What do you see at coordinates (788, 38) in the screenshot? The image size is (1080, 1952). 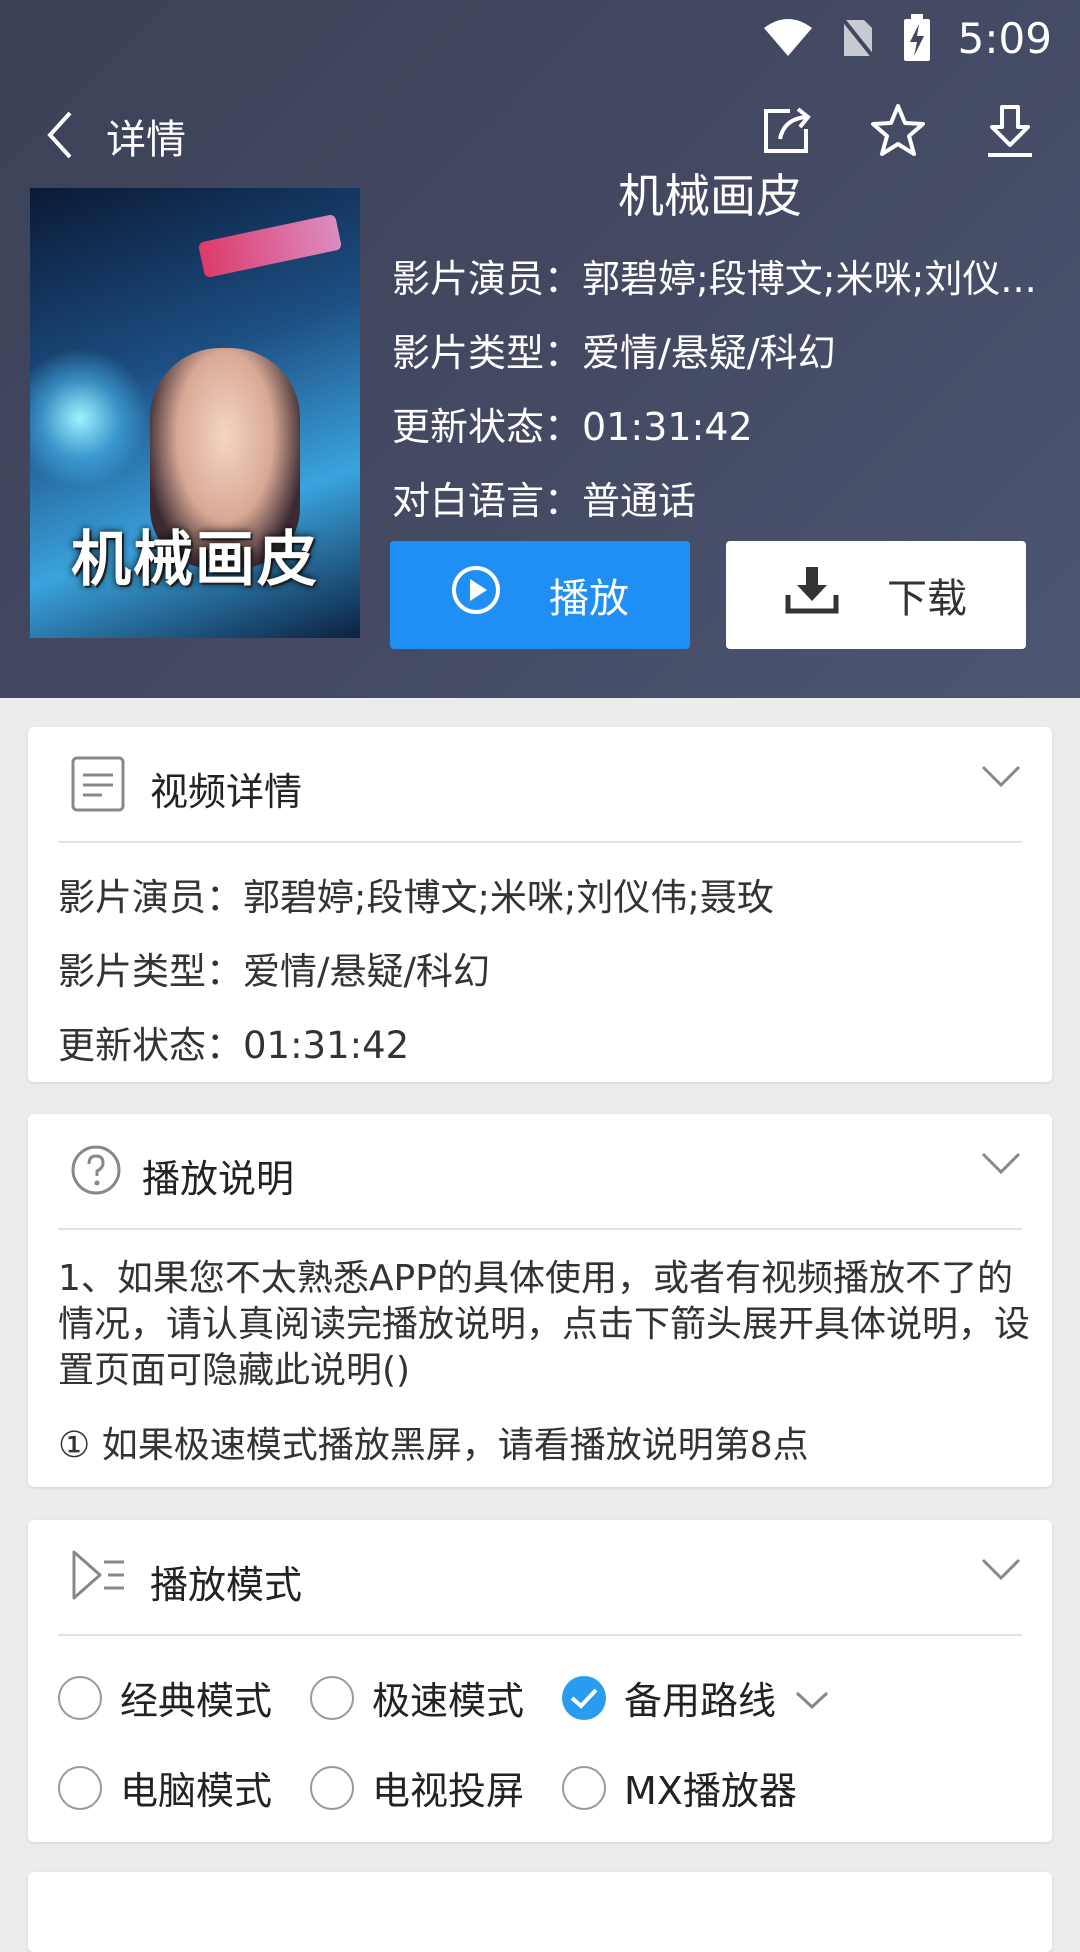 I see `wifi-icon` at bounding box center [788, 38].